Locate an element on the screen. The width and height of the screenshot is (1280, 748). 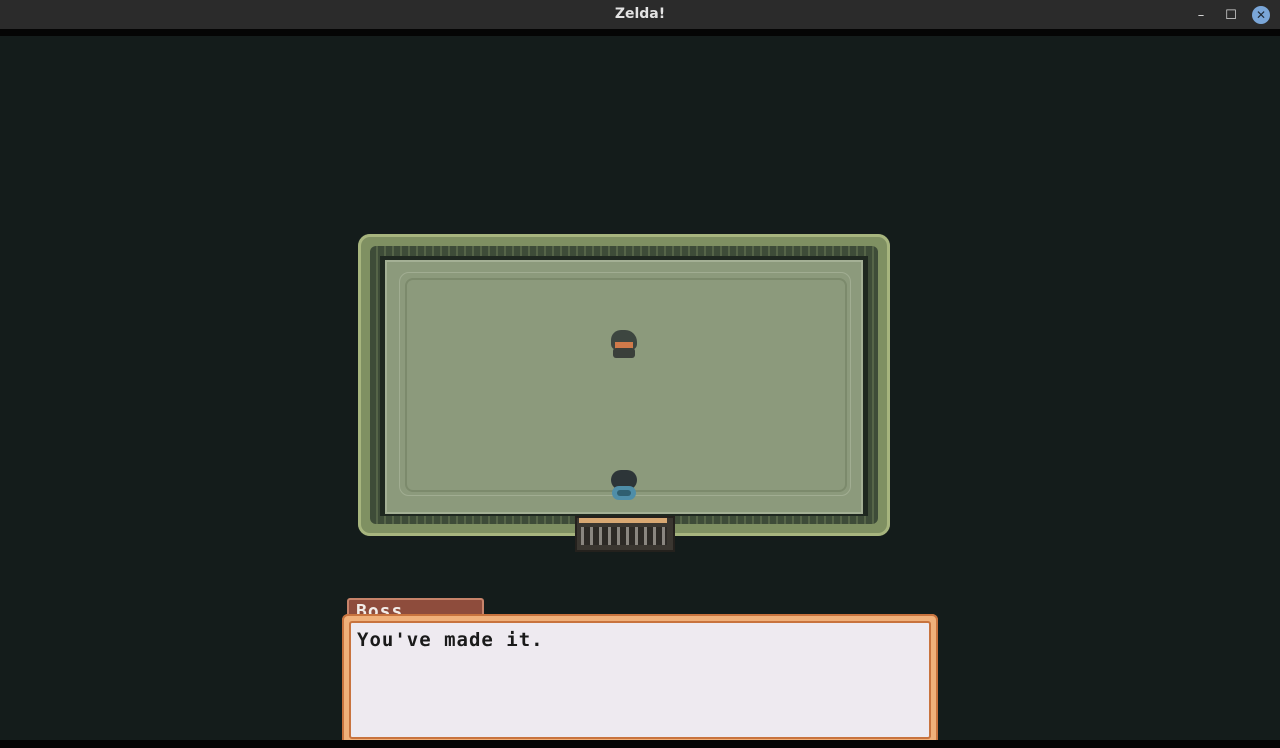
player-body-detail is located at coordinates (624, 493).